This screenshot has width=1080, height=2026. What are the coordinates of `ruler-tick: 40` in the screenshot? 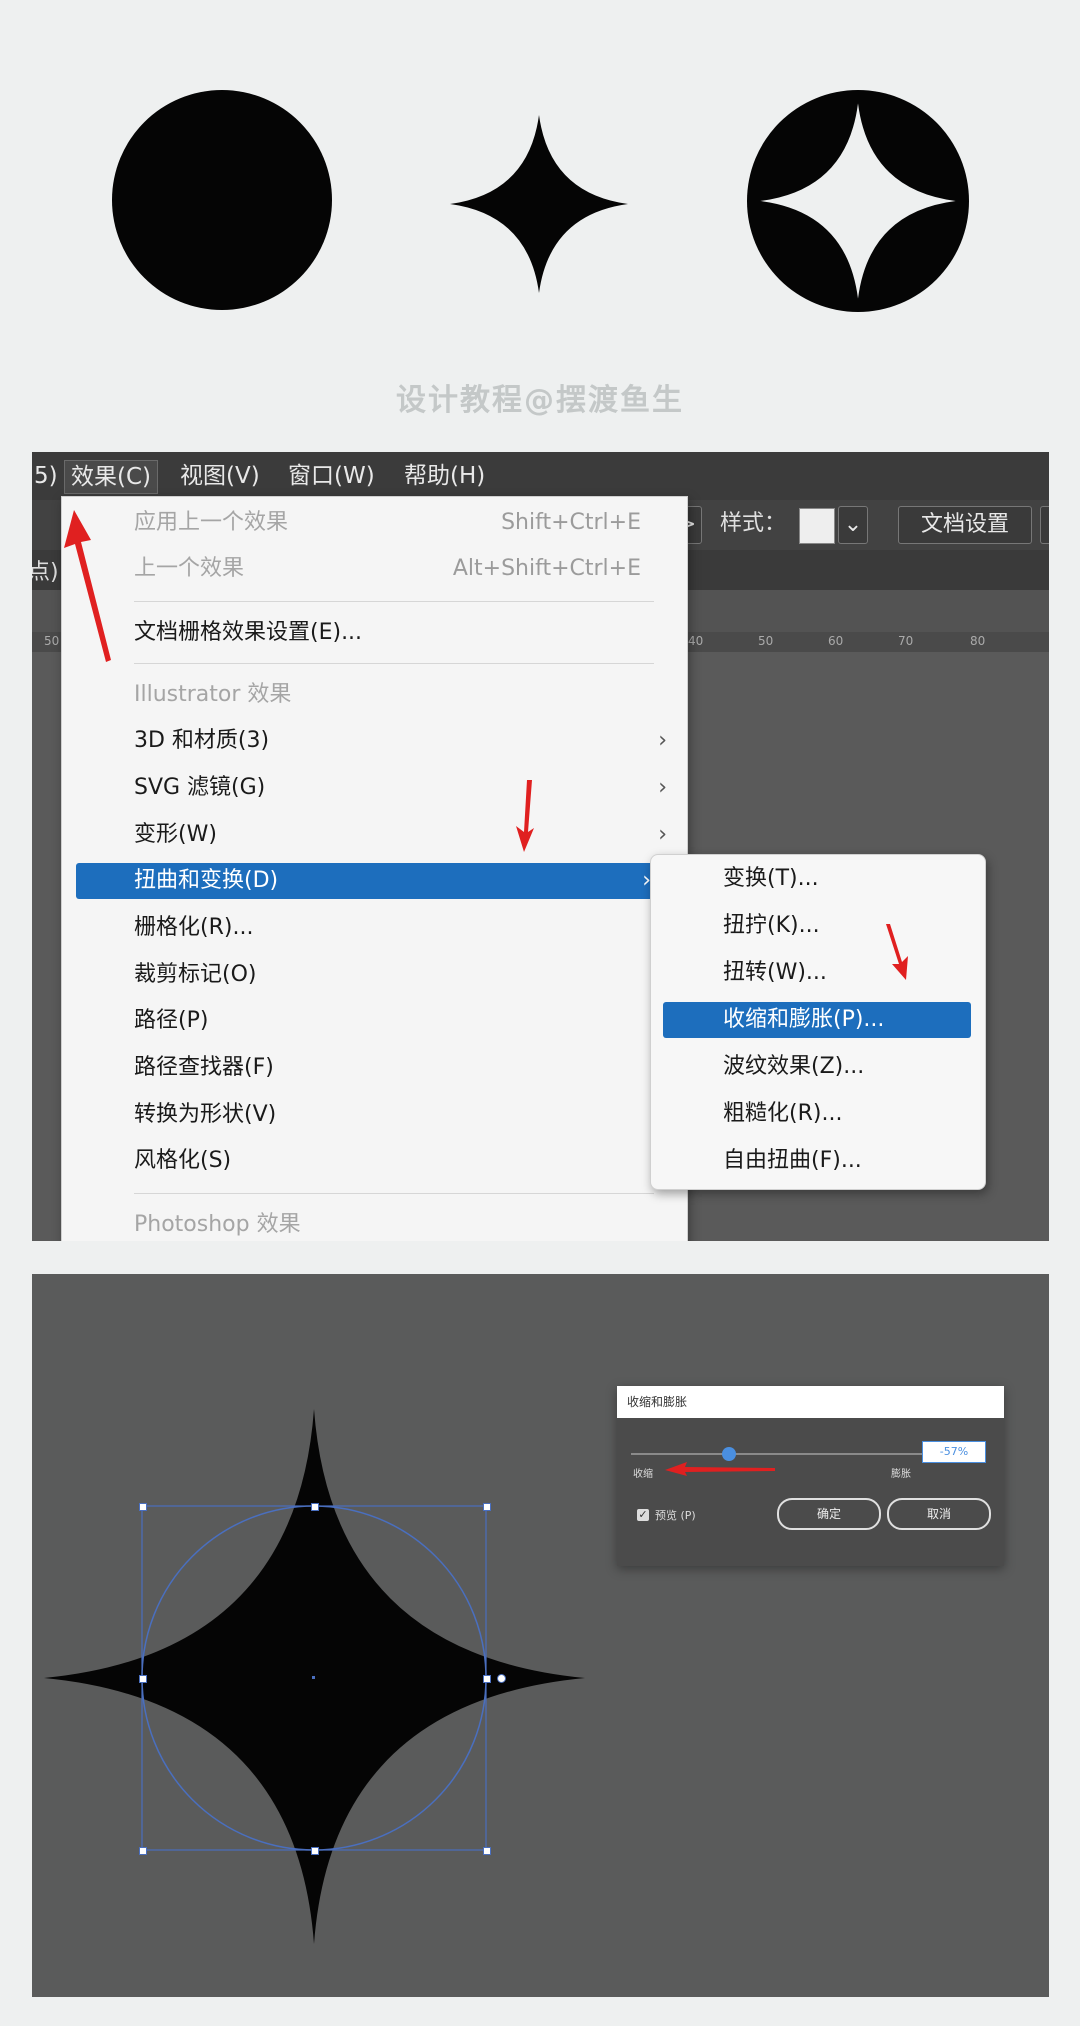 It's located at (696, 641).